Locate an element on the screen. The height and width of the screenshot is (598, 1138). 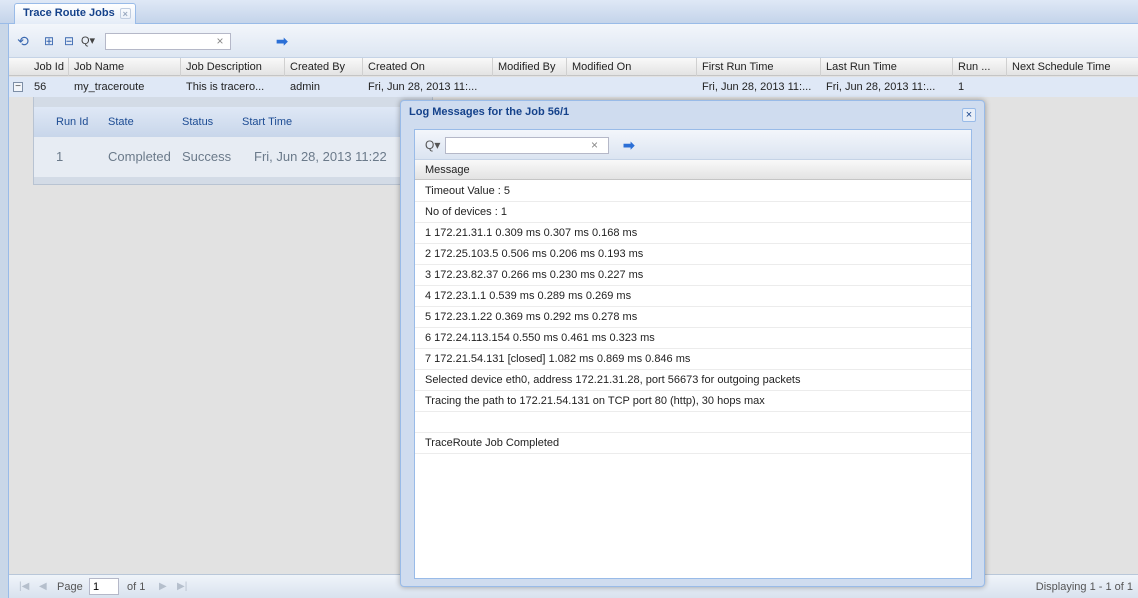
list-item: 4 172.23.1.1 0.539 ms 0.289 ms 0.269 ms is located at coordinates (693, 296).